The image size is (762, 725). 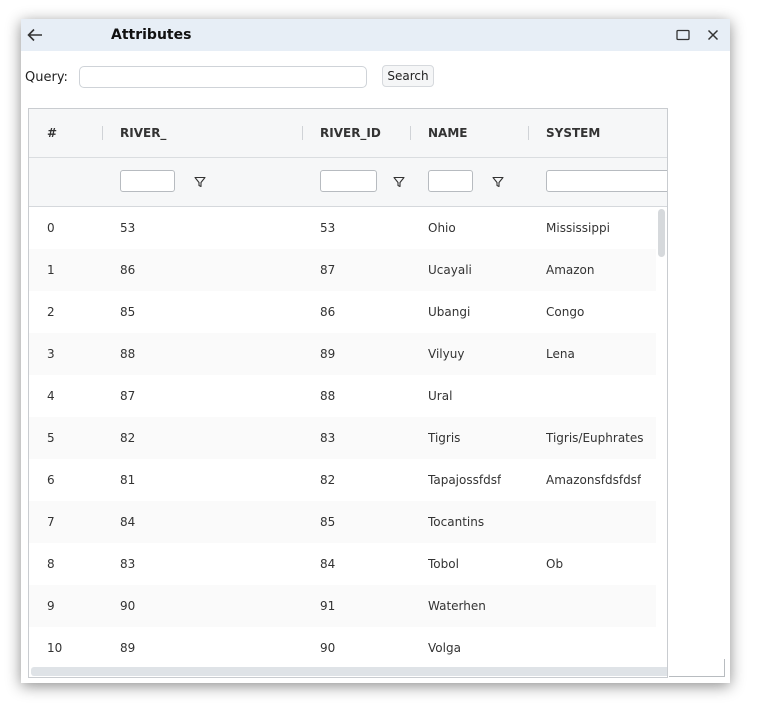 I want to click on cell-index: 1, so click(x=51, y=270).